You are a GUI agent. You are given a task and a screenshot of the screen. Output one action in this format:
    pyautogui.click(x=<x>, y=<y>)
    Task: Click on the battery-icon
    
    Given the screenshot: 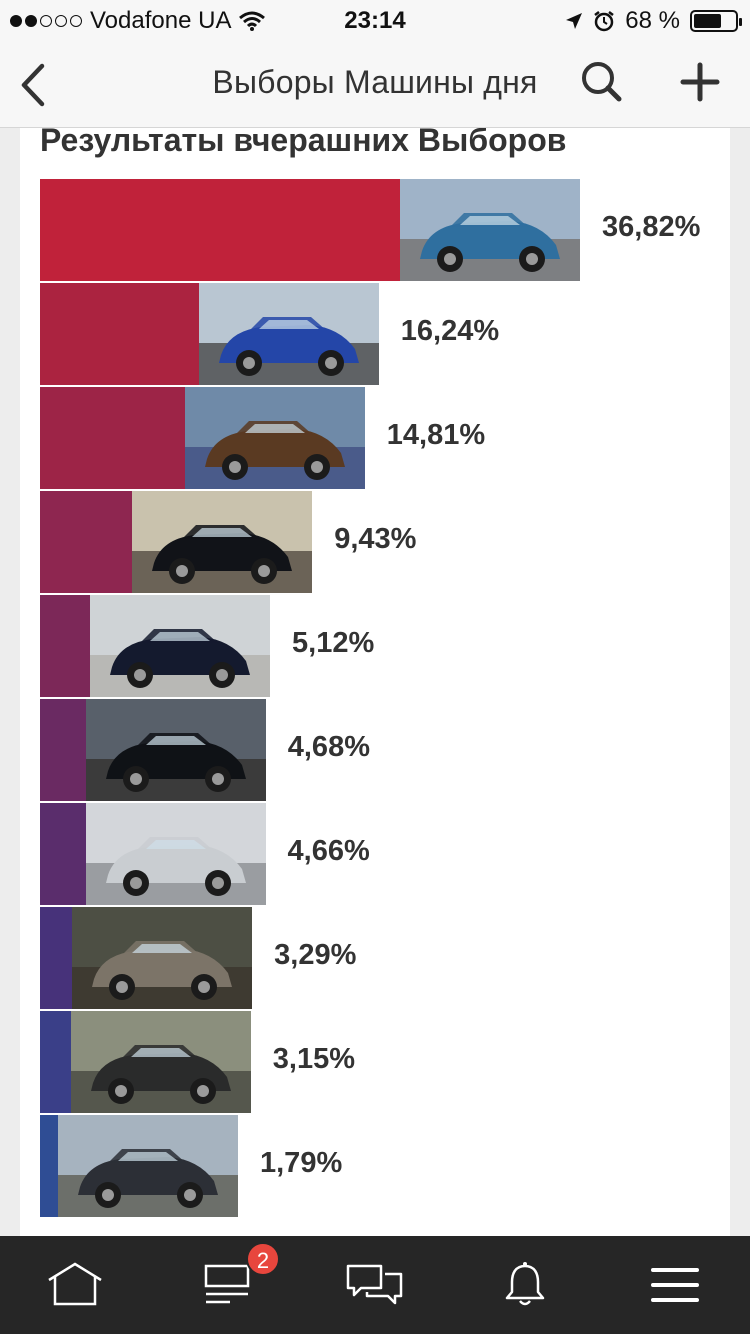 What is the action you would take?
    pyautogui.click(x=716, y=21)
    